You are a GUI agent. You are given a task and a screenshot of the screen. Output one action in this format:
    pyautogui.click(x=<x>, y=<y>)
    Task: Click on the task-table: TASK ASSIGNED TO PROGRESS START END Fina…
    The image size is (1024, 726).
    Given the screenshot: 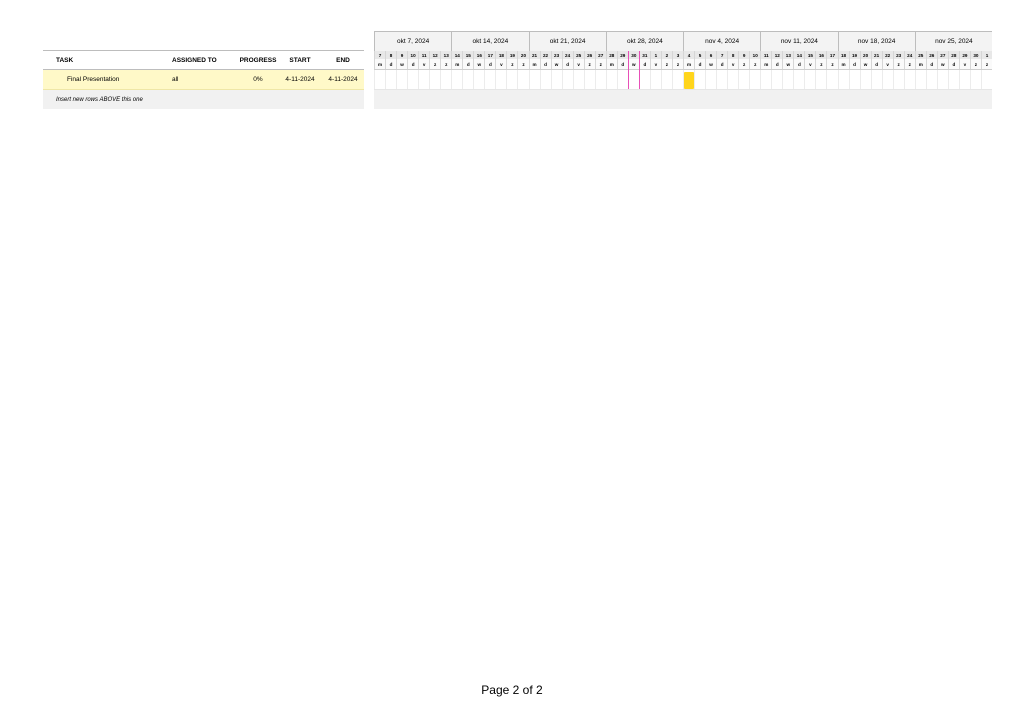 What is the action you would take?
    pyautogui.click(x=203, y=79)
    